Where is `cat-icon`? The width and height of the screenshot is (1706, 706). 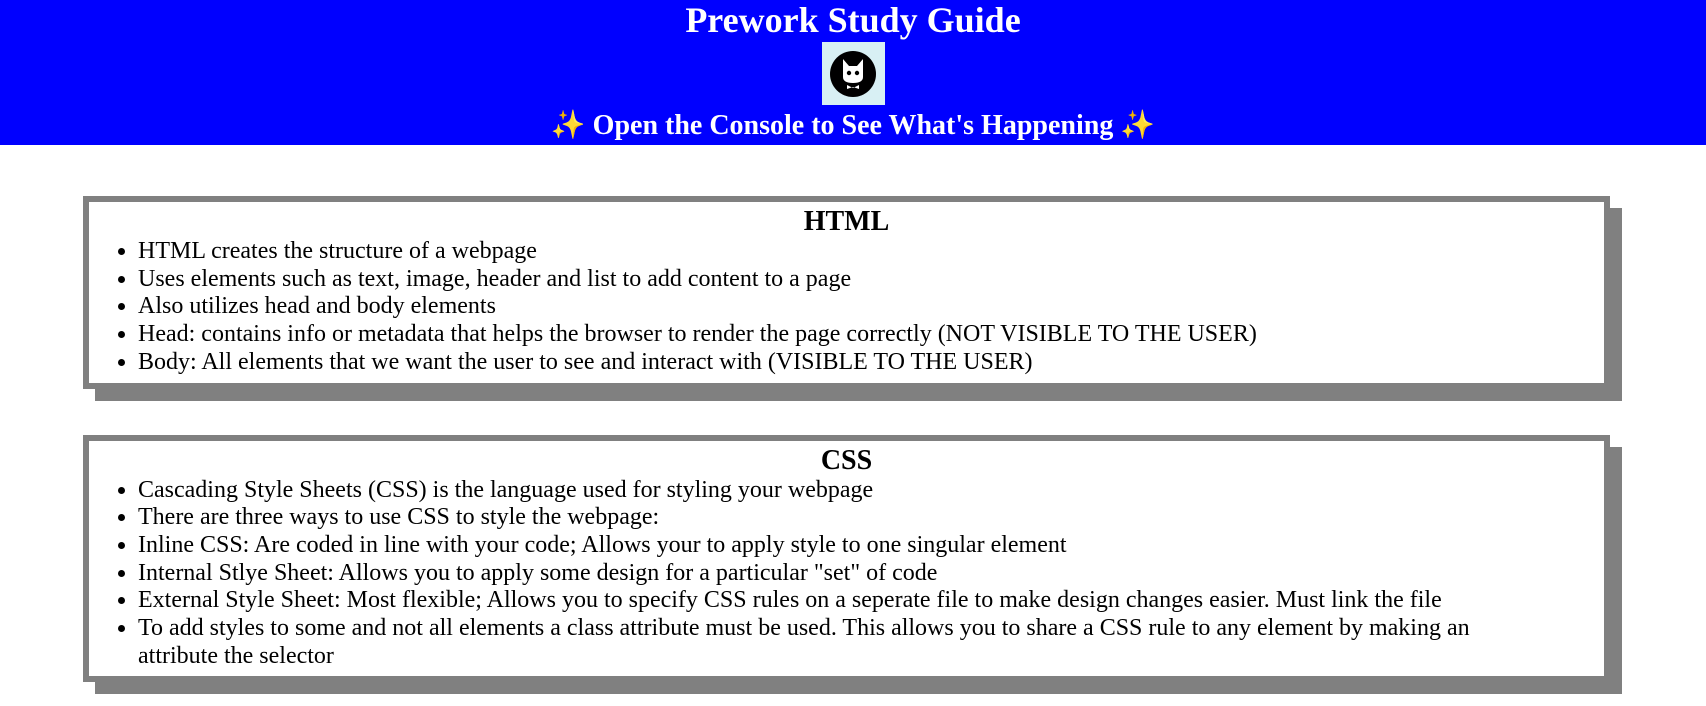 cat-icon is located at coordinates (853, 73).